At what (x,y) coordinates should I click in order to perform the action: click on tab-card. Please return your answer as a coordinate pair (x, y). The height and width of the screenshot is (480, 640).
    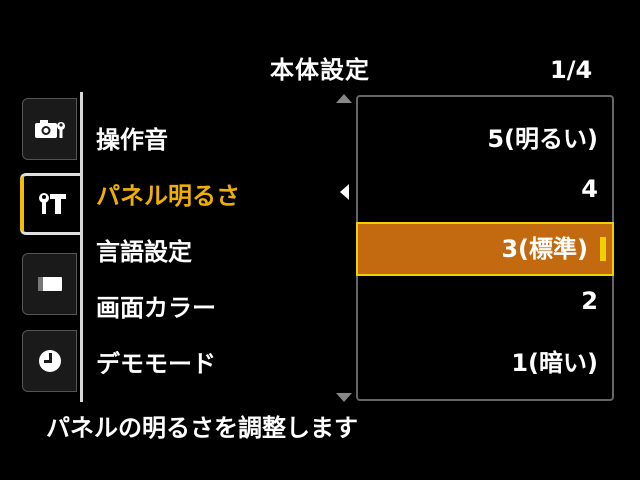
    Looking at the image, I should click on (49, 284).